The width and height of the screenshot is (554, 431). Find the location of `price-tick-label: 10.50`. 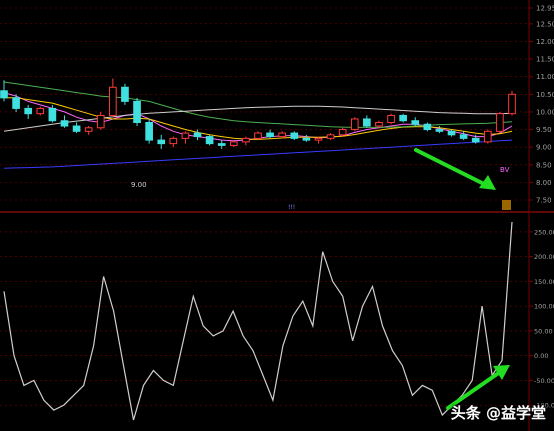

price-tick-label: 10.50 is located at coordinates (545, 95).